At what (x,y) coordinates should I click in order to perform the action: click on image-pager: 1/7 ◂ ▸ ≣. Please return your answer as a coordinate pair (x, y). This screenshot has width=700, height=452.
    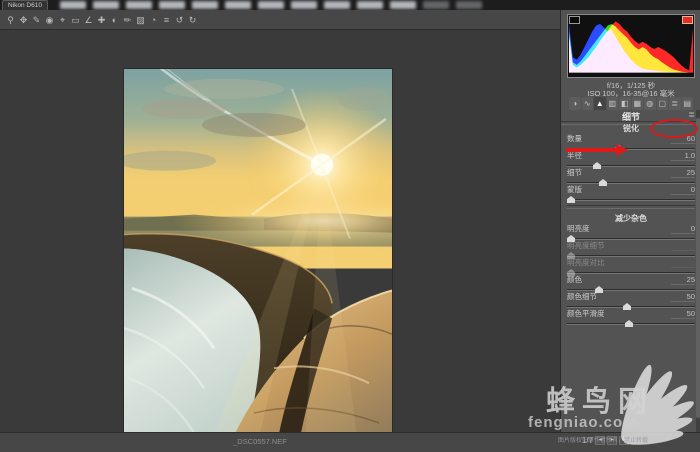
    Looking at the image, I should click on (606, 440).